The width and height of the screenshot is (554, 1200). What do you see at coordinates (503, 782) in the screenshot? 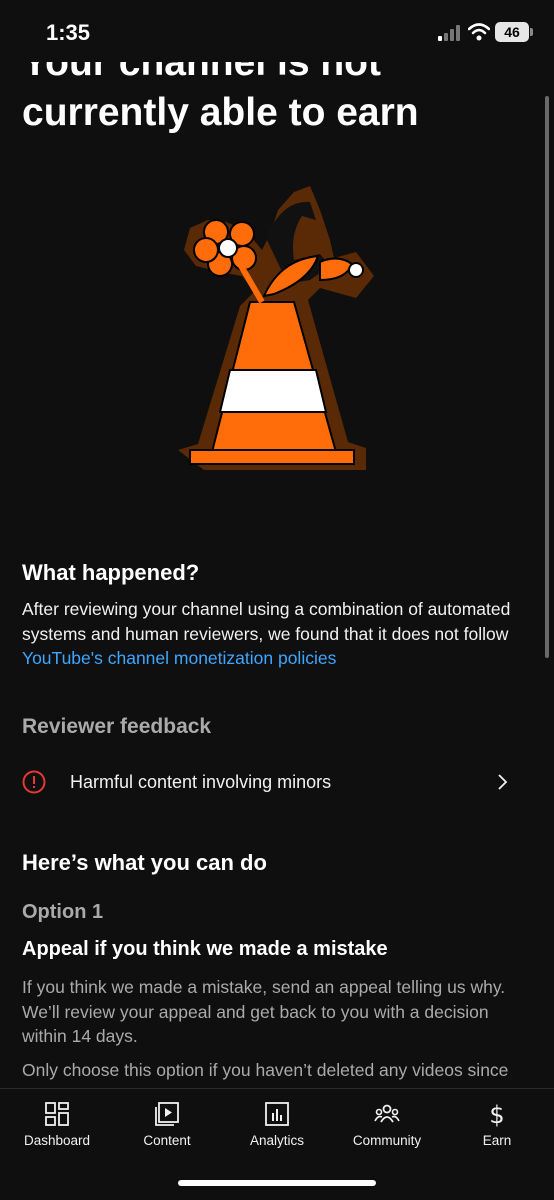
I see `chevron-right-icon` at bounding box center [503, 782].